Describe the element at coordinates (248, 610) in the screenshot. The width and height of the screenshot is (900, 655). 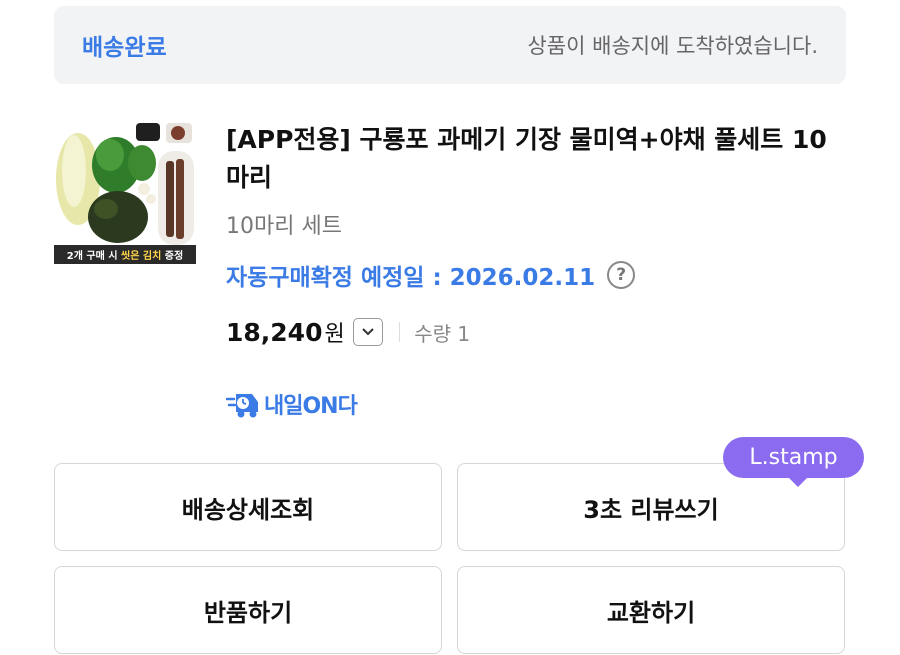
I see `return-button: 반품하기` at that location.